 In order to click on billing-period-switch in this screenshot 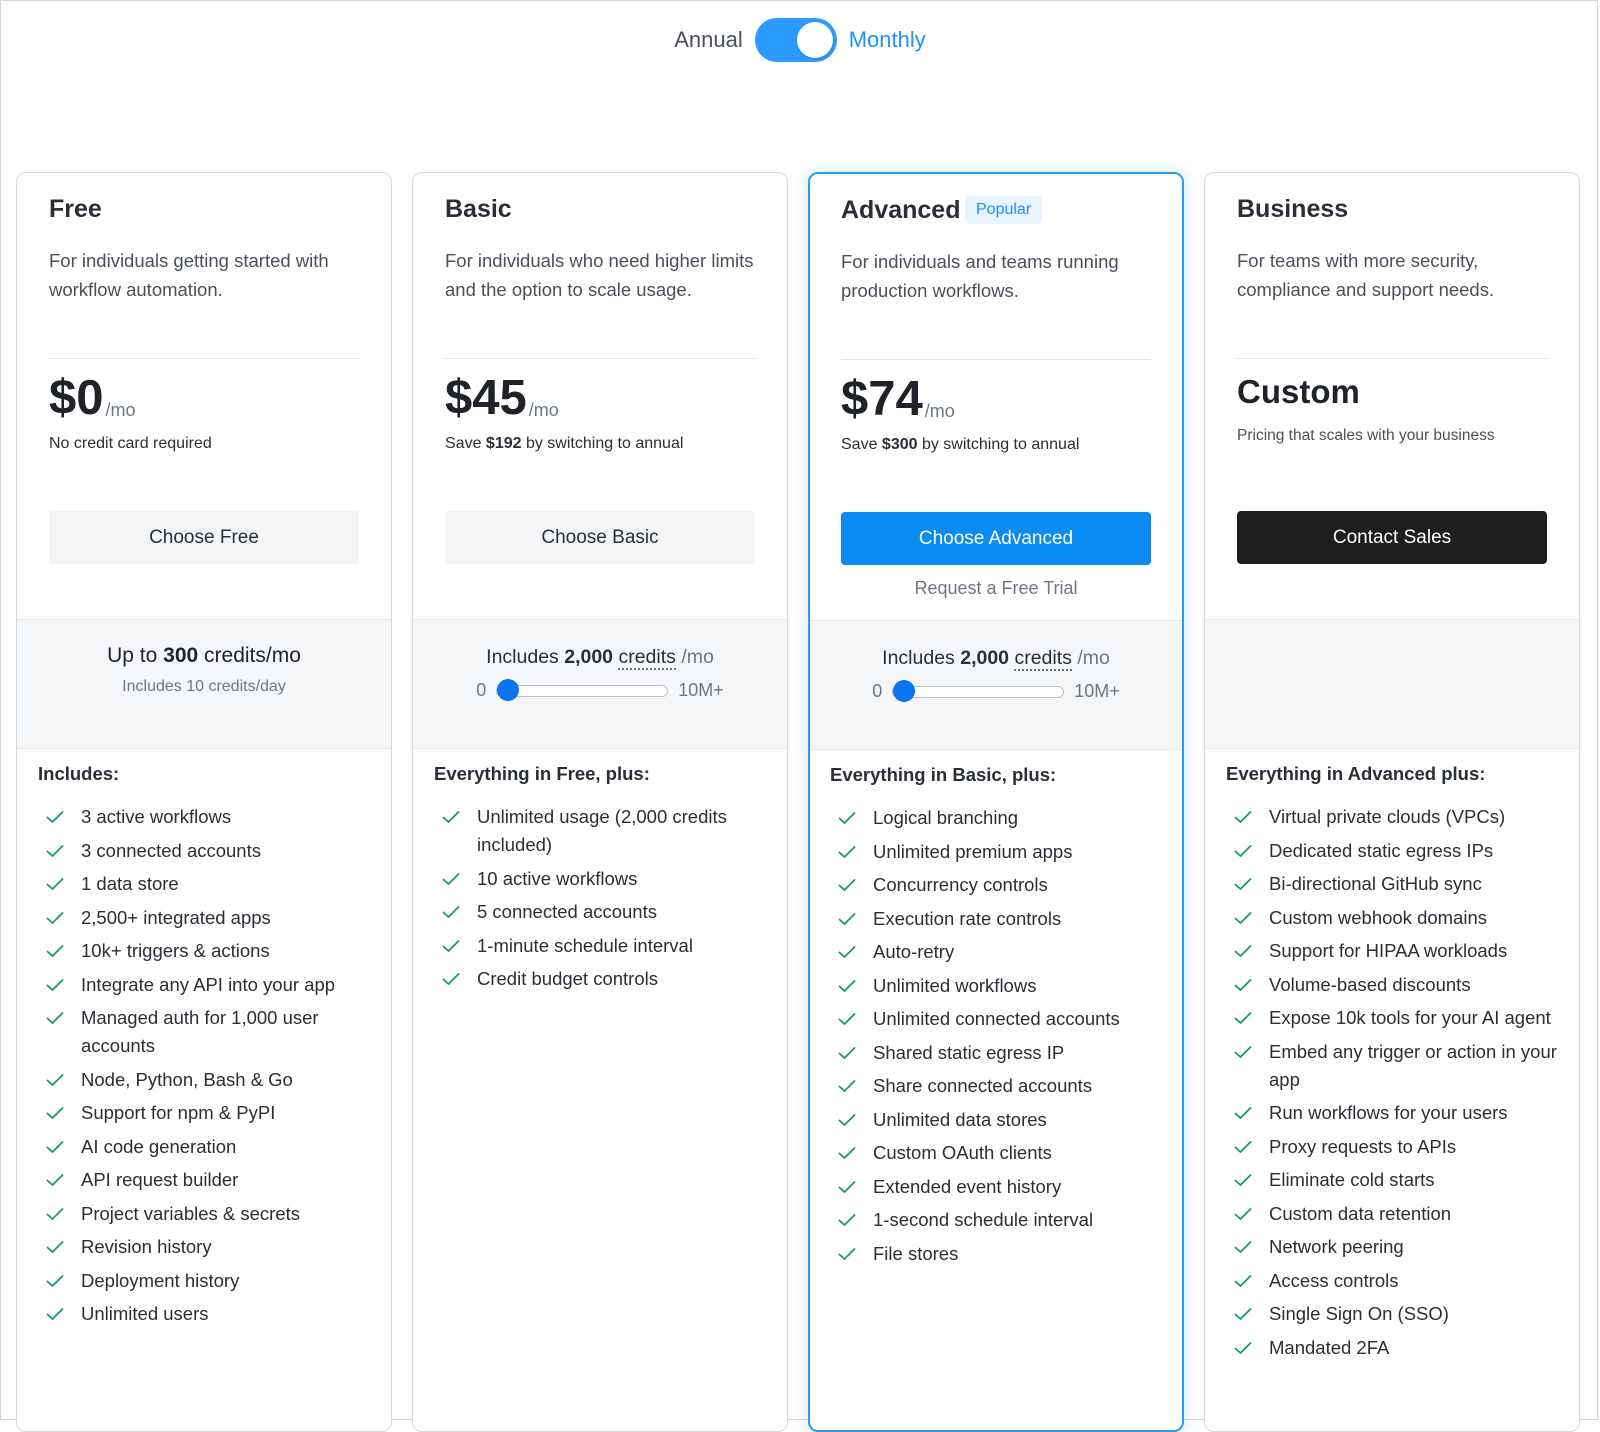, I will do `click(795, 40)`.